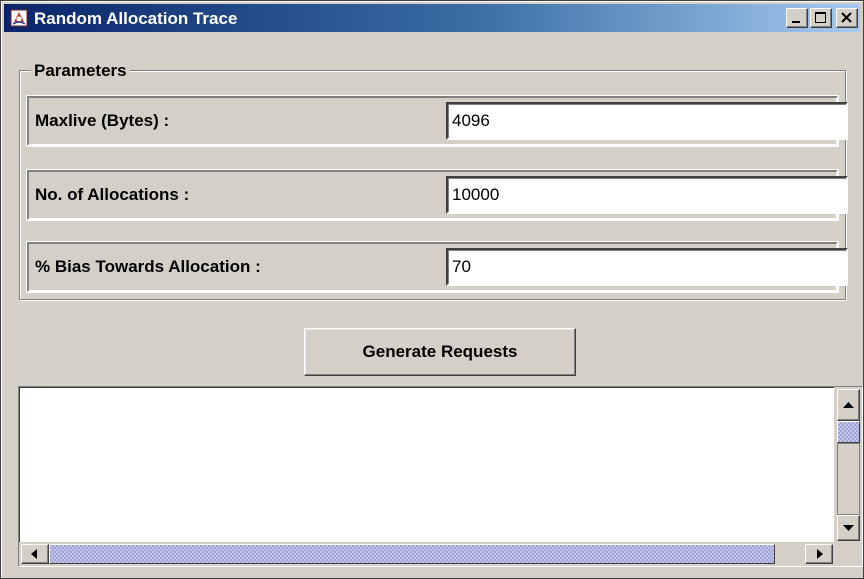  Describe the element at coordinates (797, 18) in the screenshot. I see `minimize-button` at that location.